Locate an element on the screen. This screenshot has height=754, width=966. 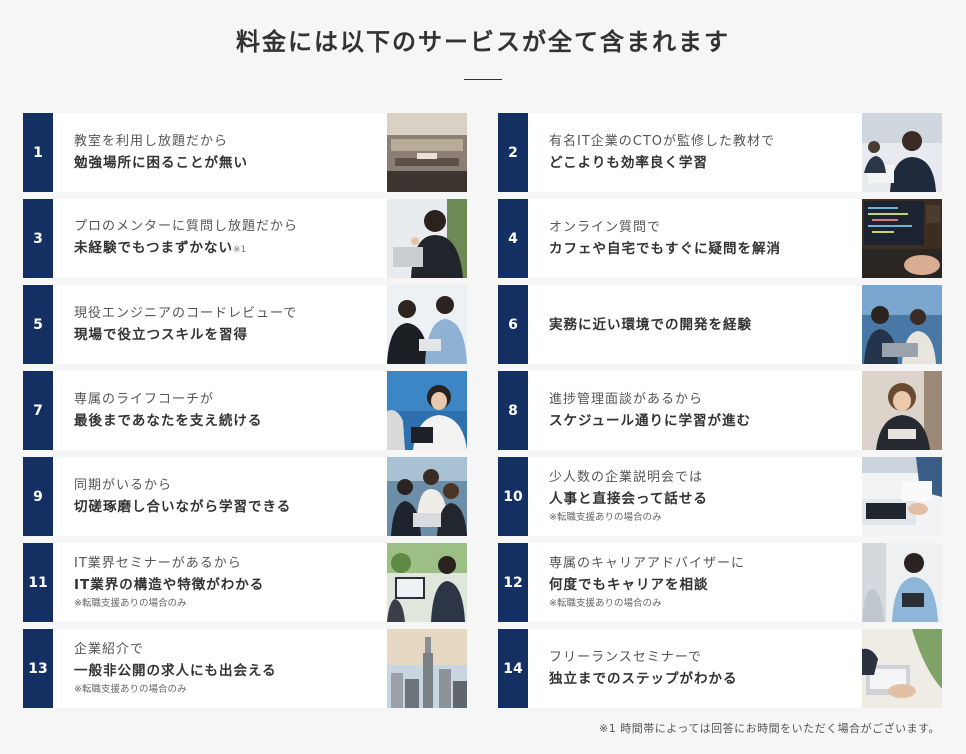
card-title: 実務に近い環境での開発を経験 is located at coordinates (702, 325).